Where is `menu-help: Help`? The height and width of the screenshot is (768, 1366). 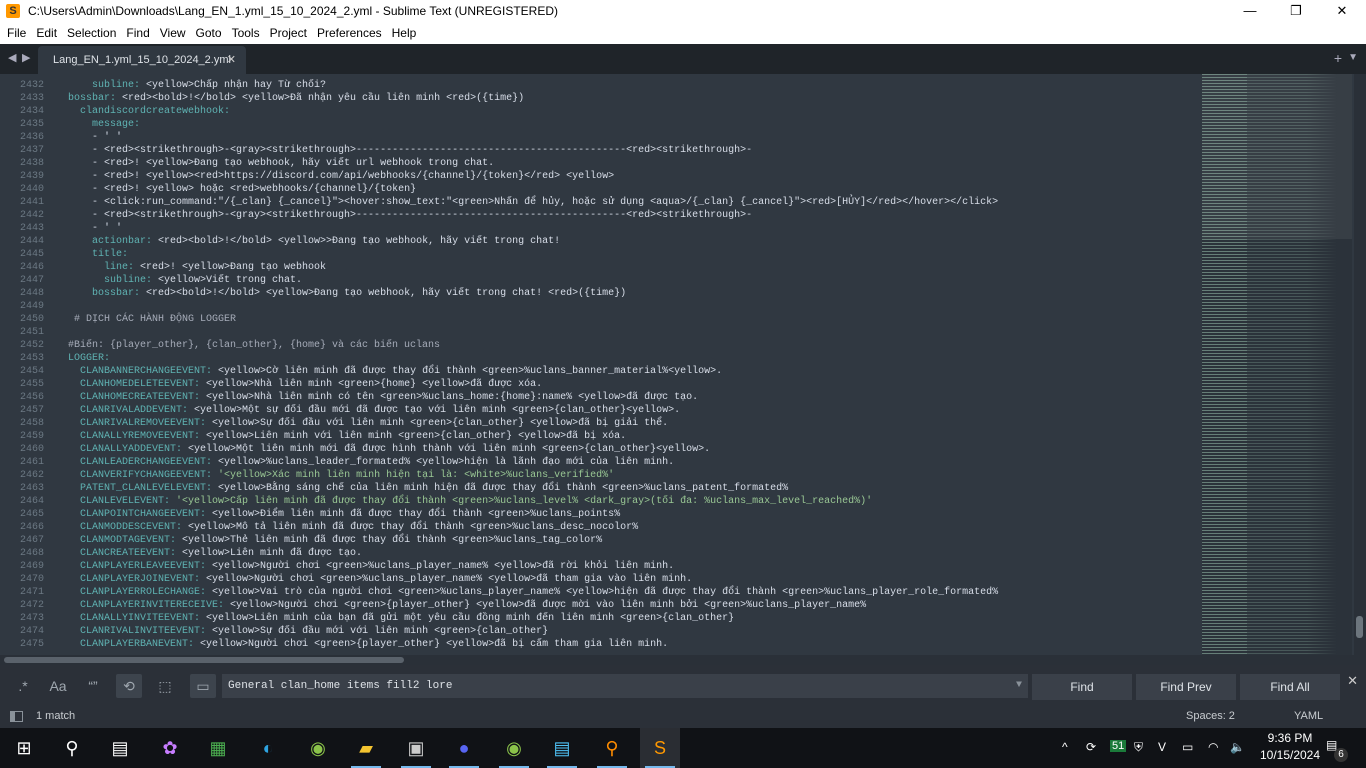 menu-help: Help is located at coordinates (404, 33).